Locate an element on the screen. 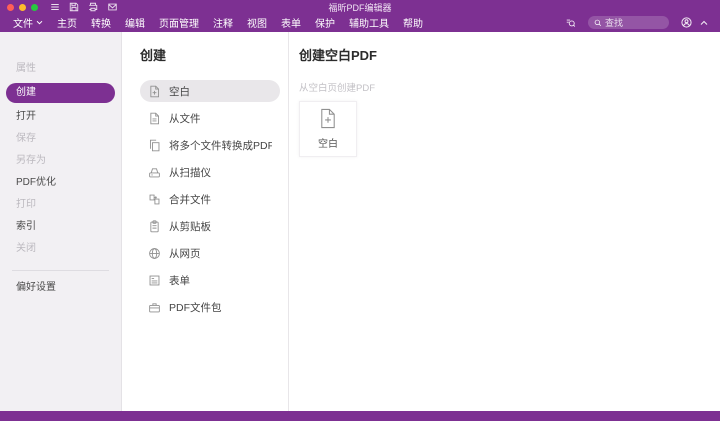 The width and height of the screenshot is (720, 421). sidebar-item-pdf-optimize: PDF优化 is located at coordinates (60, 183).